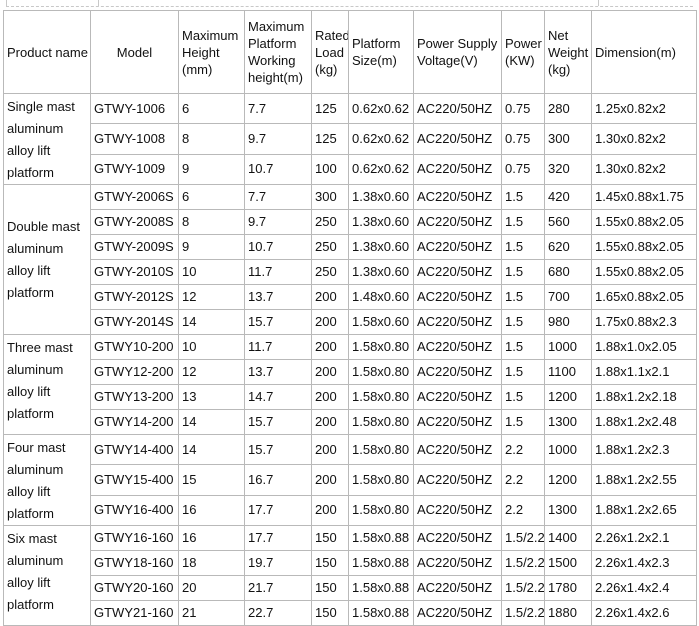 This screenshot has height=626, width=699. Describe the element at coordinates (381, 139) in the screenshot. I see `platform-size-cell: 0.62x0.62` at that location.